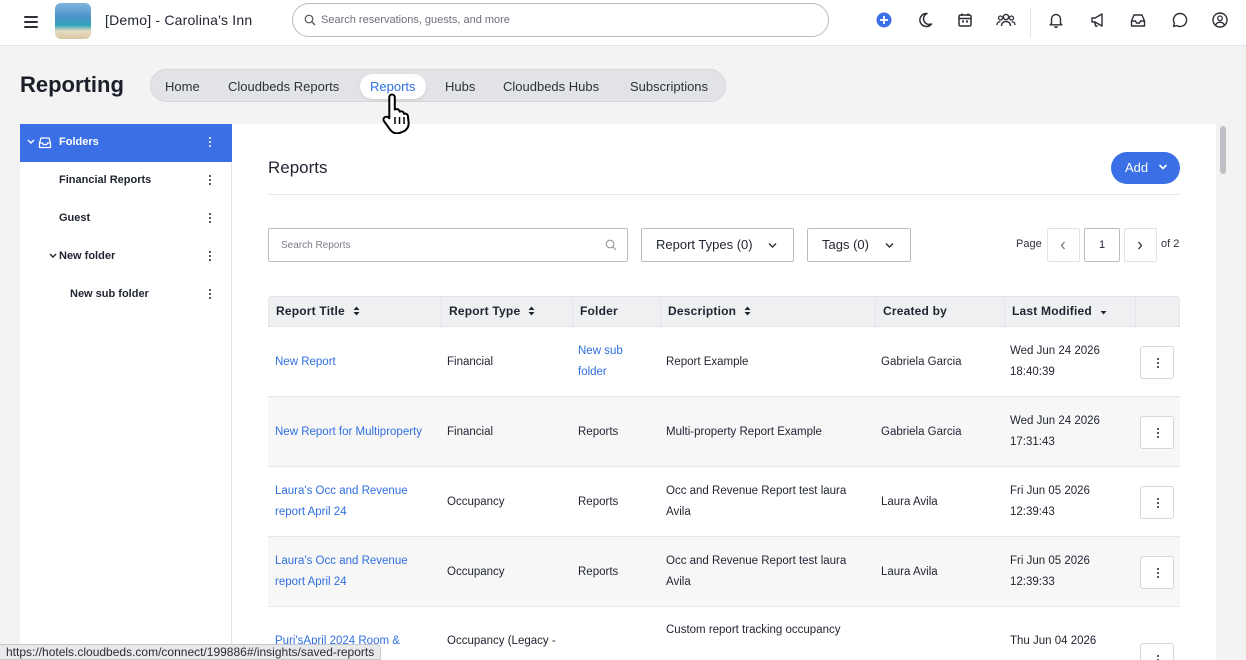  What do you see at coordinates (126, 143) in the screenshot?
I see `sidebar-item-folders: Folders` at bounding box center [126, 143].